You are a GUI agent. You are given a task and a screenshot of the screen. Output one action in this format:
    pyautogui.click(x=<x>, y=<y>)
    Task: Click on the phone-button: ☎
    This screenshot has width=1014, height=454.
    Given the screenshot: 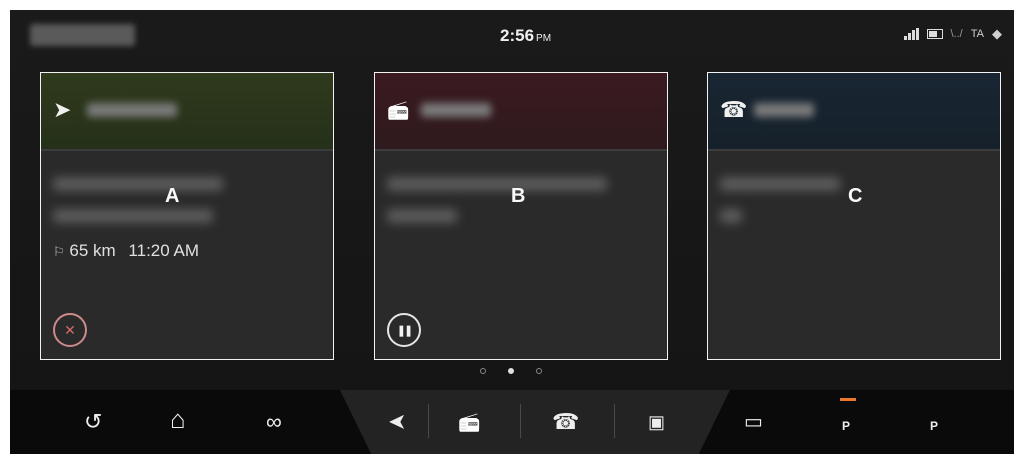 What is the action you would take?
    pyautogui.click(x=565, y=422)
    